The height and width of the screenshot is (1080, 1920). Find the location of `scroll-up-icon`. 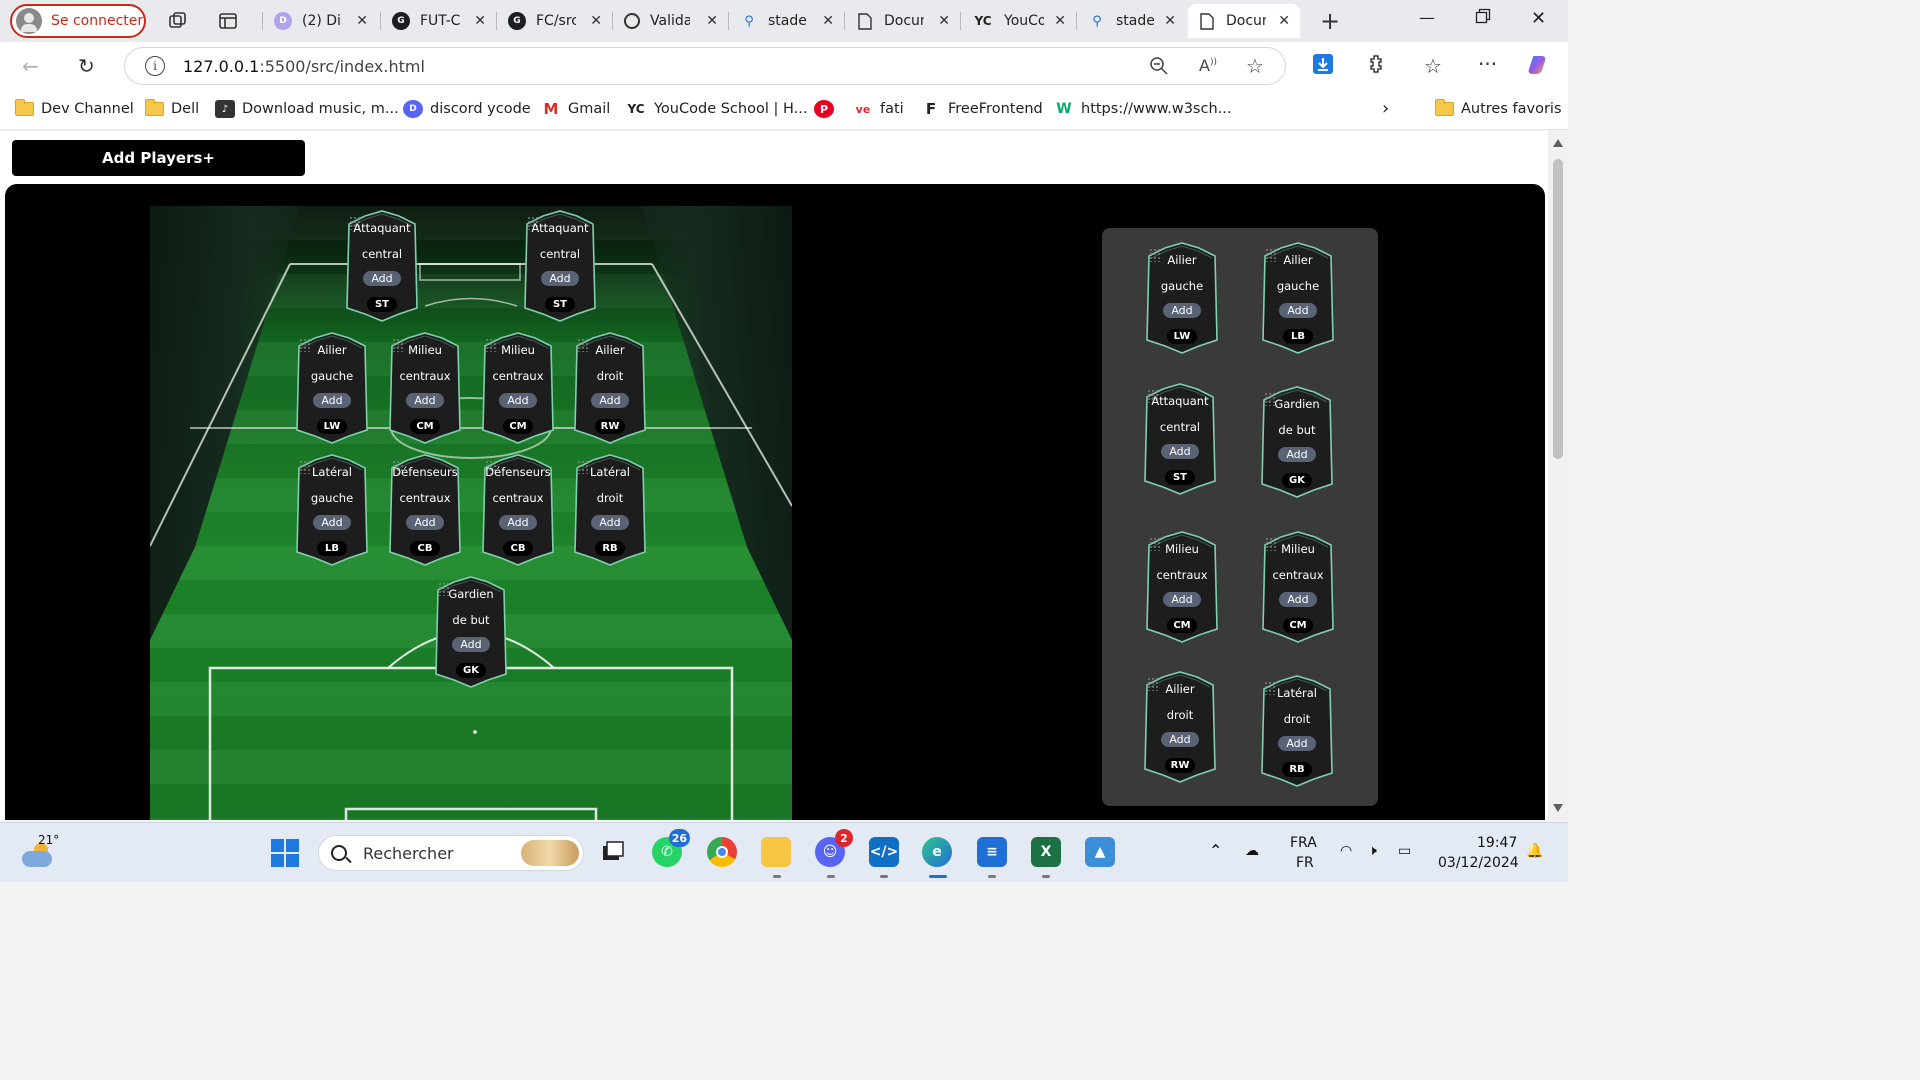

scroll-up-icon is located at coordinates (1558, 143).